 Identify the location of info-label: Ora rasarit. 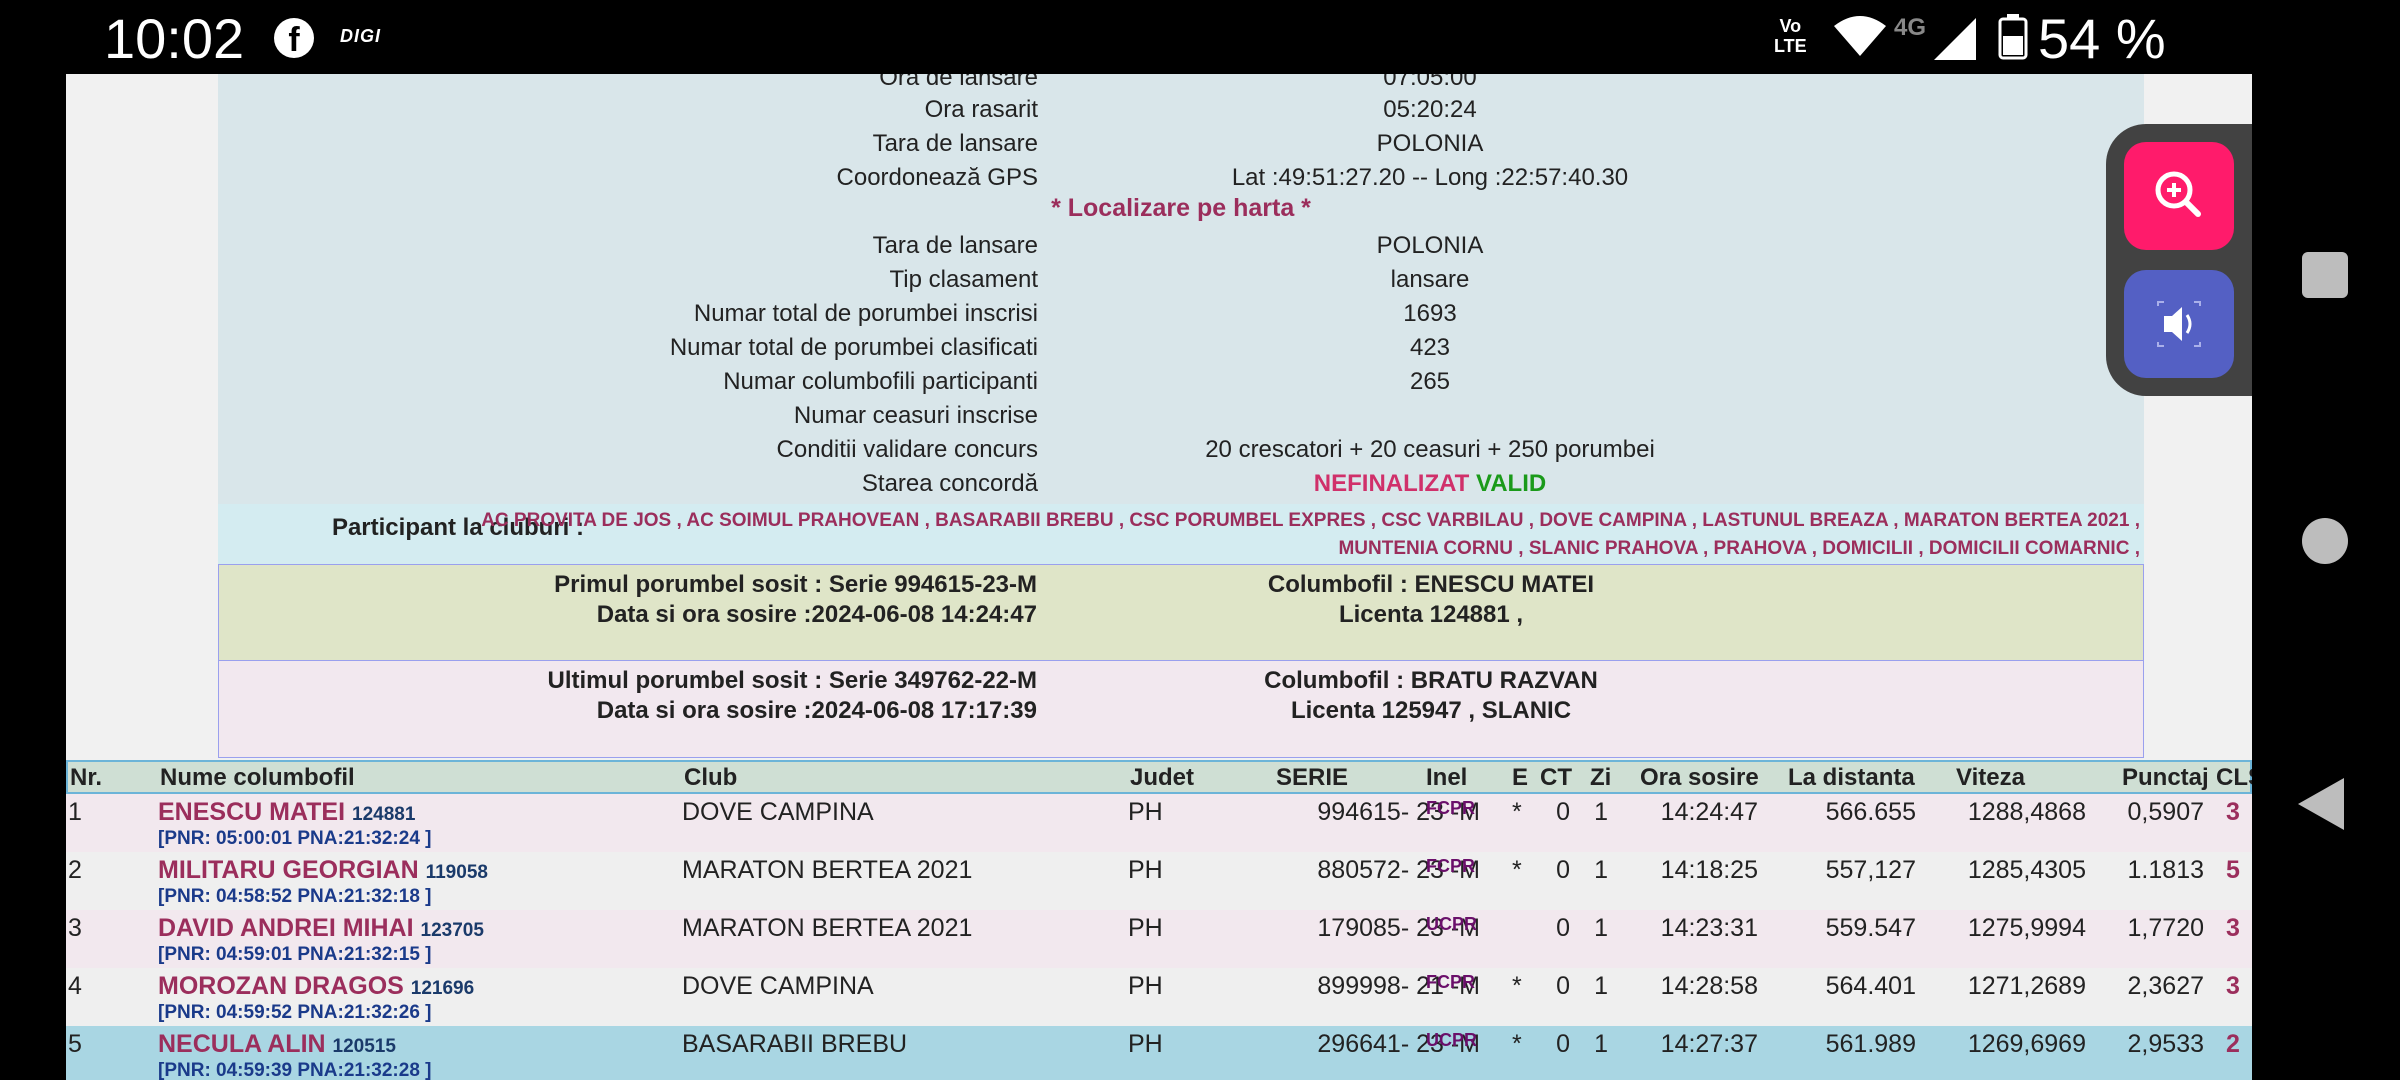
(981, 109).